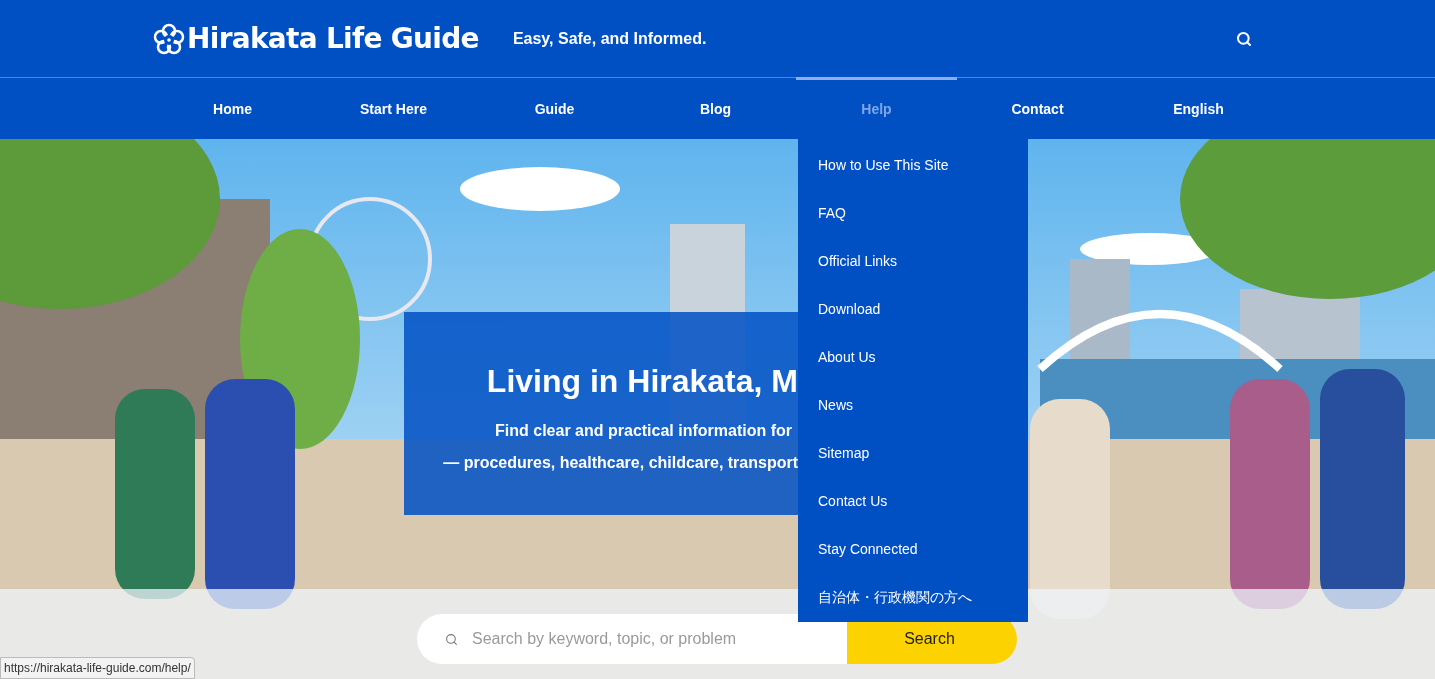 The width and height of the screenshot is (1435, 679). I want to click on dropdown-item: FAQ, so click(913, 213).